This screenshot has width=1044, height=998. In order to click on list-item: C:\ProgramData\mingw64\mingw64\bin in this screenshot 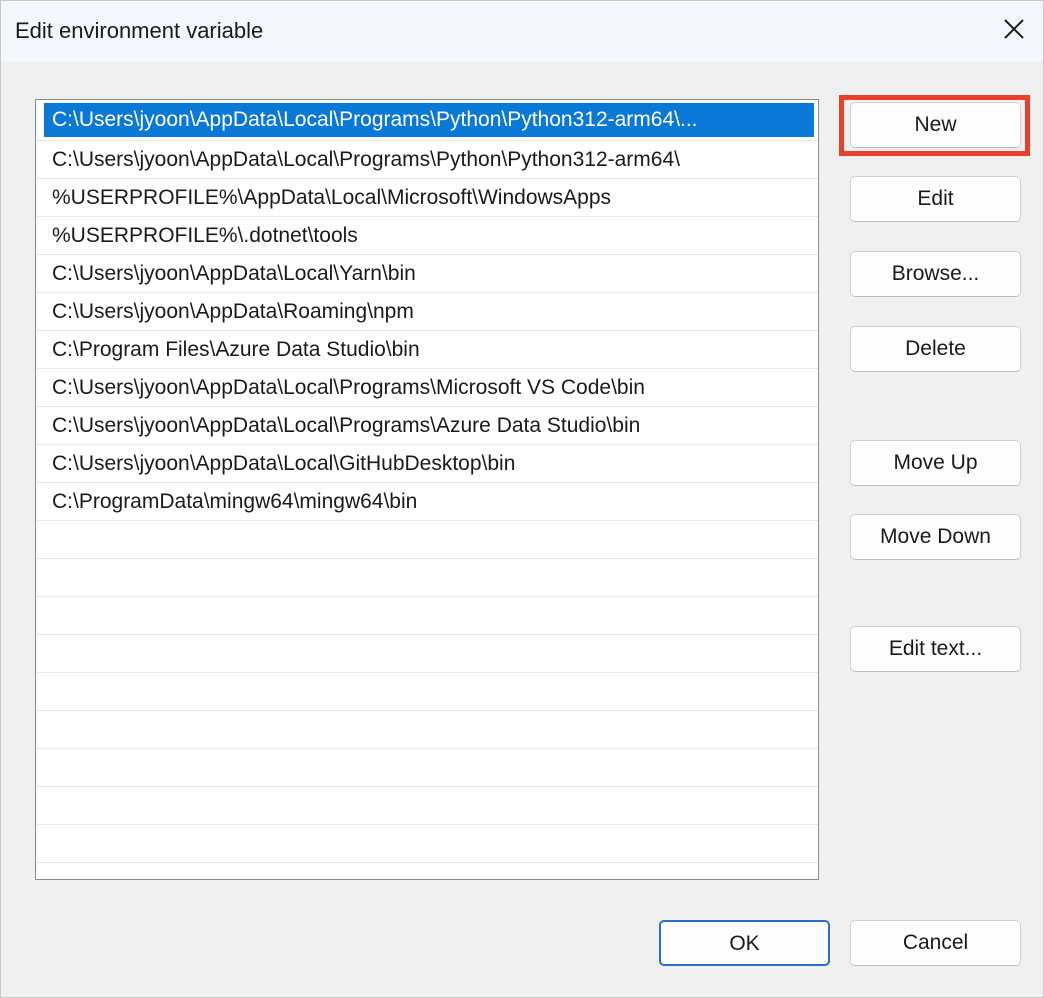, I will do `click(427, 502)`.